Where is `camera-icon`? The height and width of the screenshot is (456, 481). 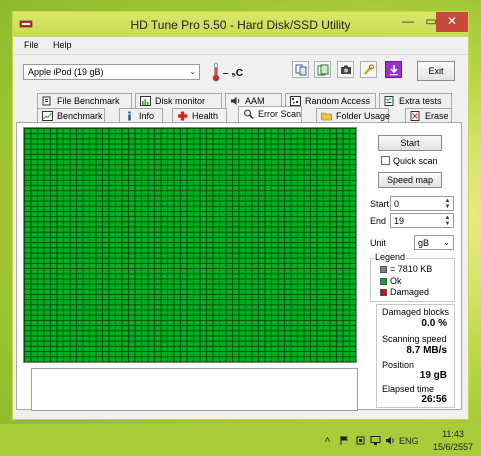 camera-icon is located at coordinates (345, 69).